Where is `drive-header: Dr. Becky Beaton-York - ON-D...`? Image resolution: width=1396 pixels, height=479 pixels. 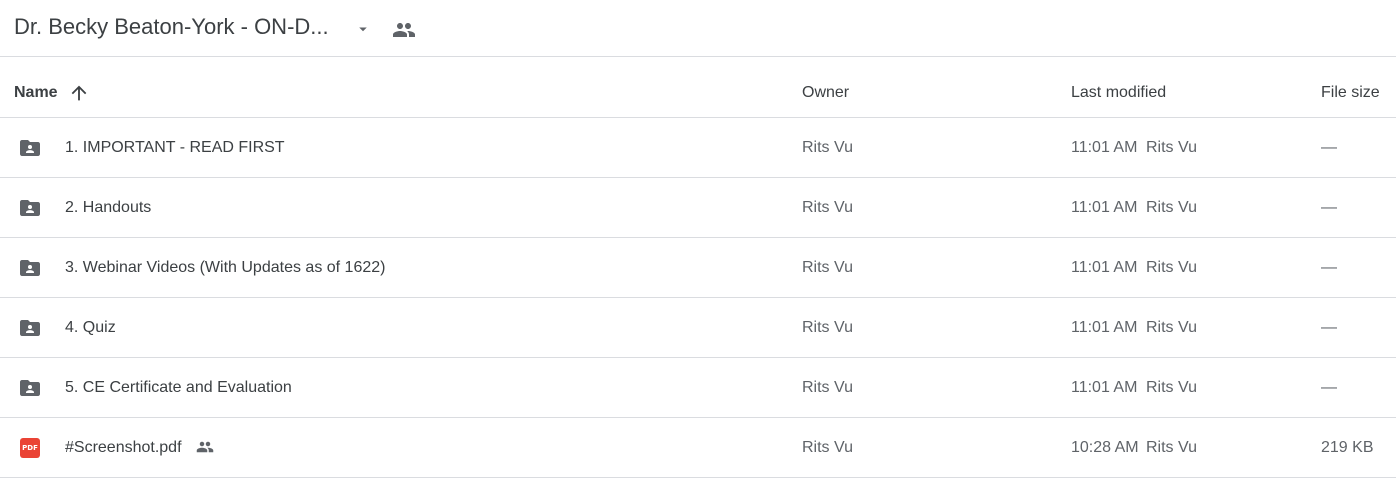
drive-header: Dr. Becky Beaton-York - ON-D... is located at coordinates (698, 28).